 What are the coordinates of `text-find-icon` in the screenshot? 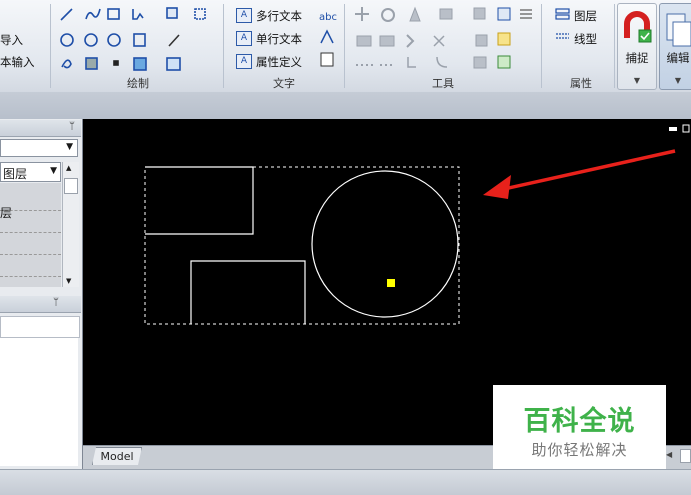 It's located at (327, 59).